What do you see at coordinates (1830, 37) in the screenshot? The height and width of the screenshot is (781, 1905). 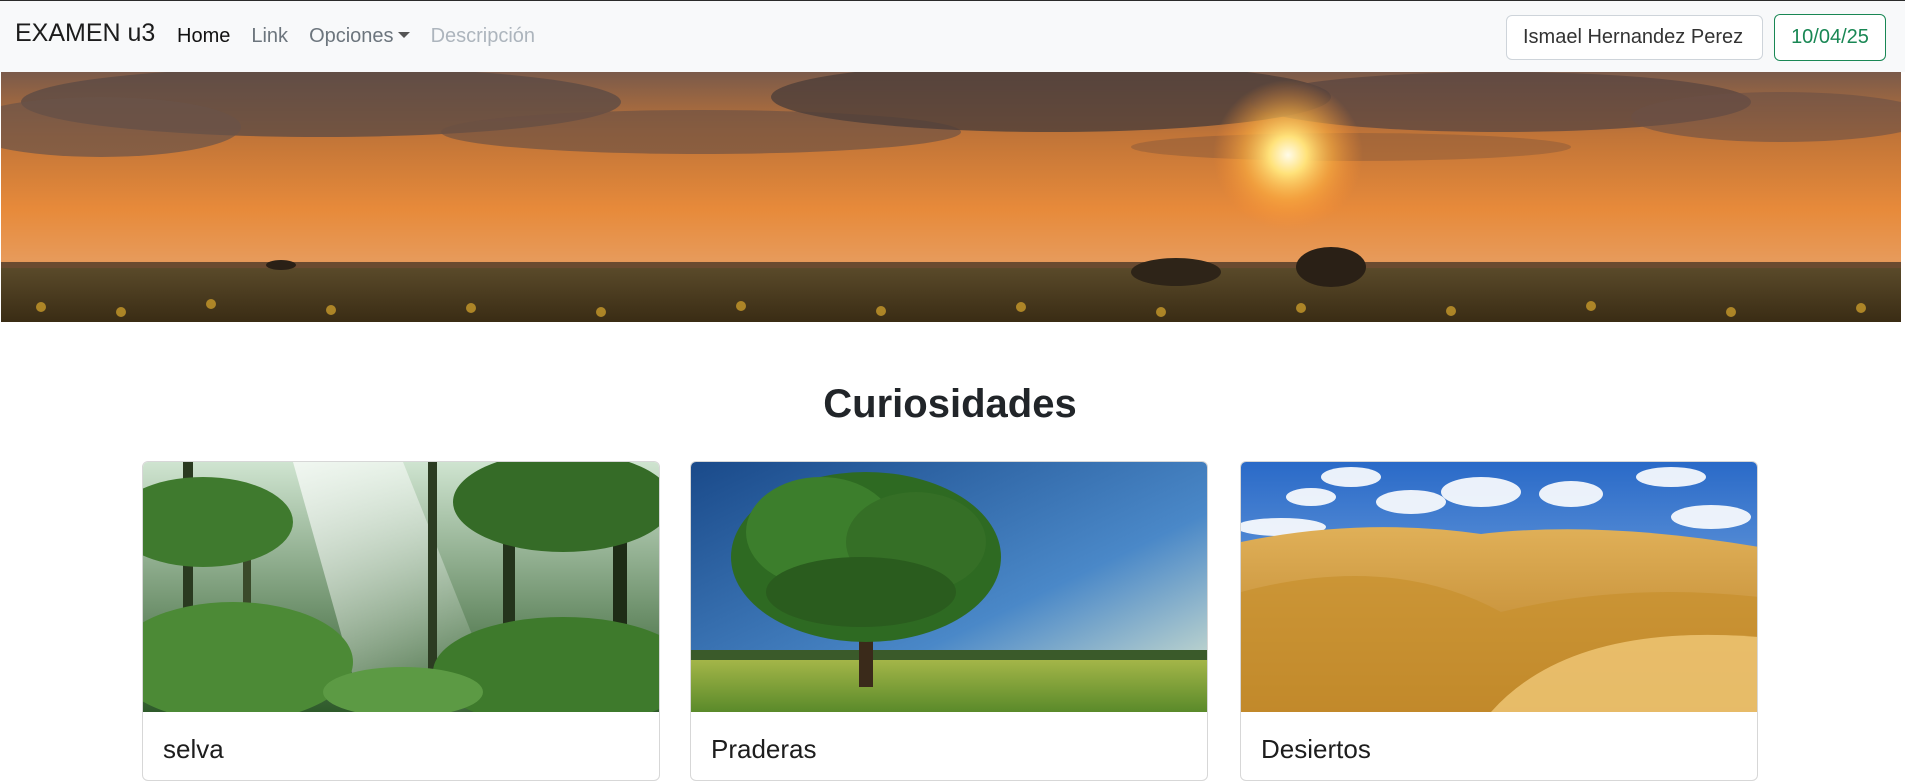 I see `date-button: 10/04/25` at bounding box center [1830, 37].